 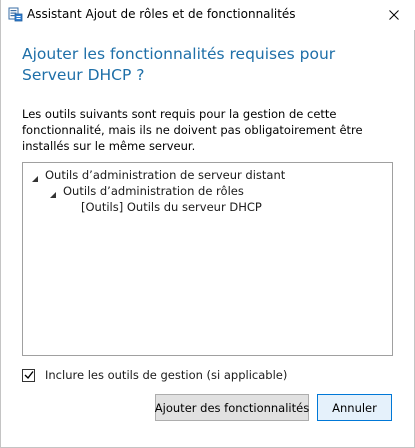 I want to click on close-button, so click(x=393, y=15).